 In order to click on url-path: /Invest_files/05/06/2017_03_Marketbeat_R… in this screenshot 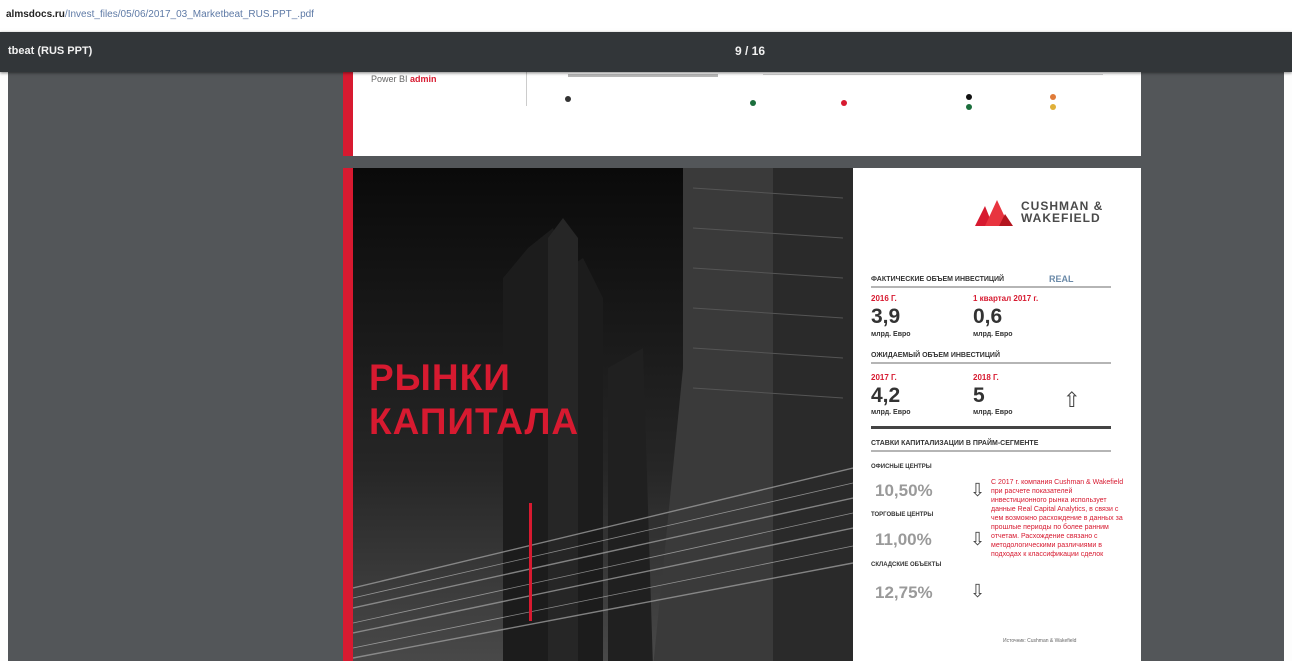, I will do `click(189, 14)`.